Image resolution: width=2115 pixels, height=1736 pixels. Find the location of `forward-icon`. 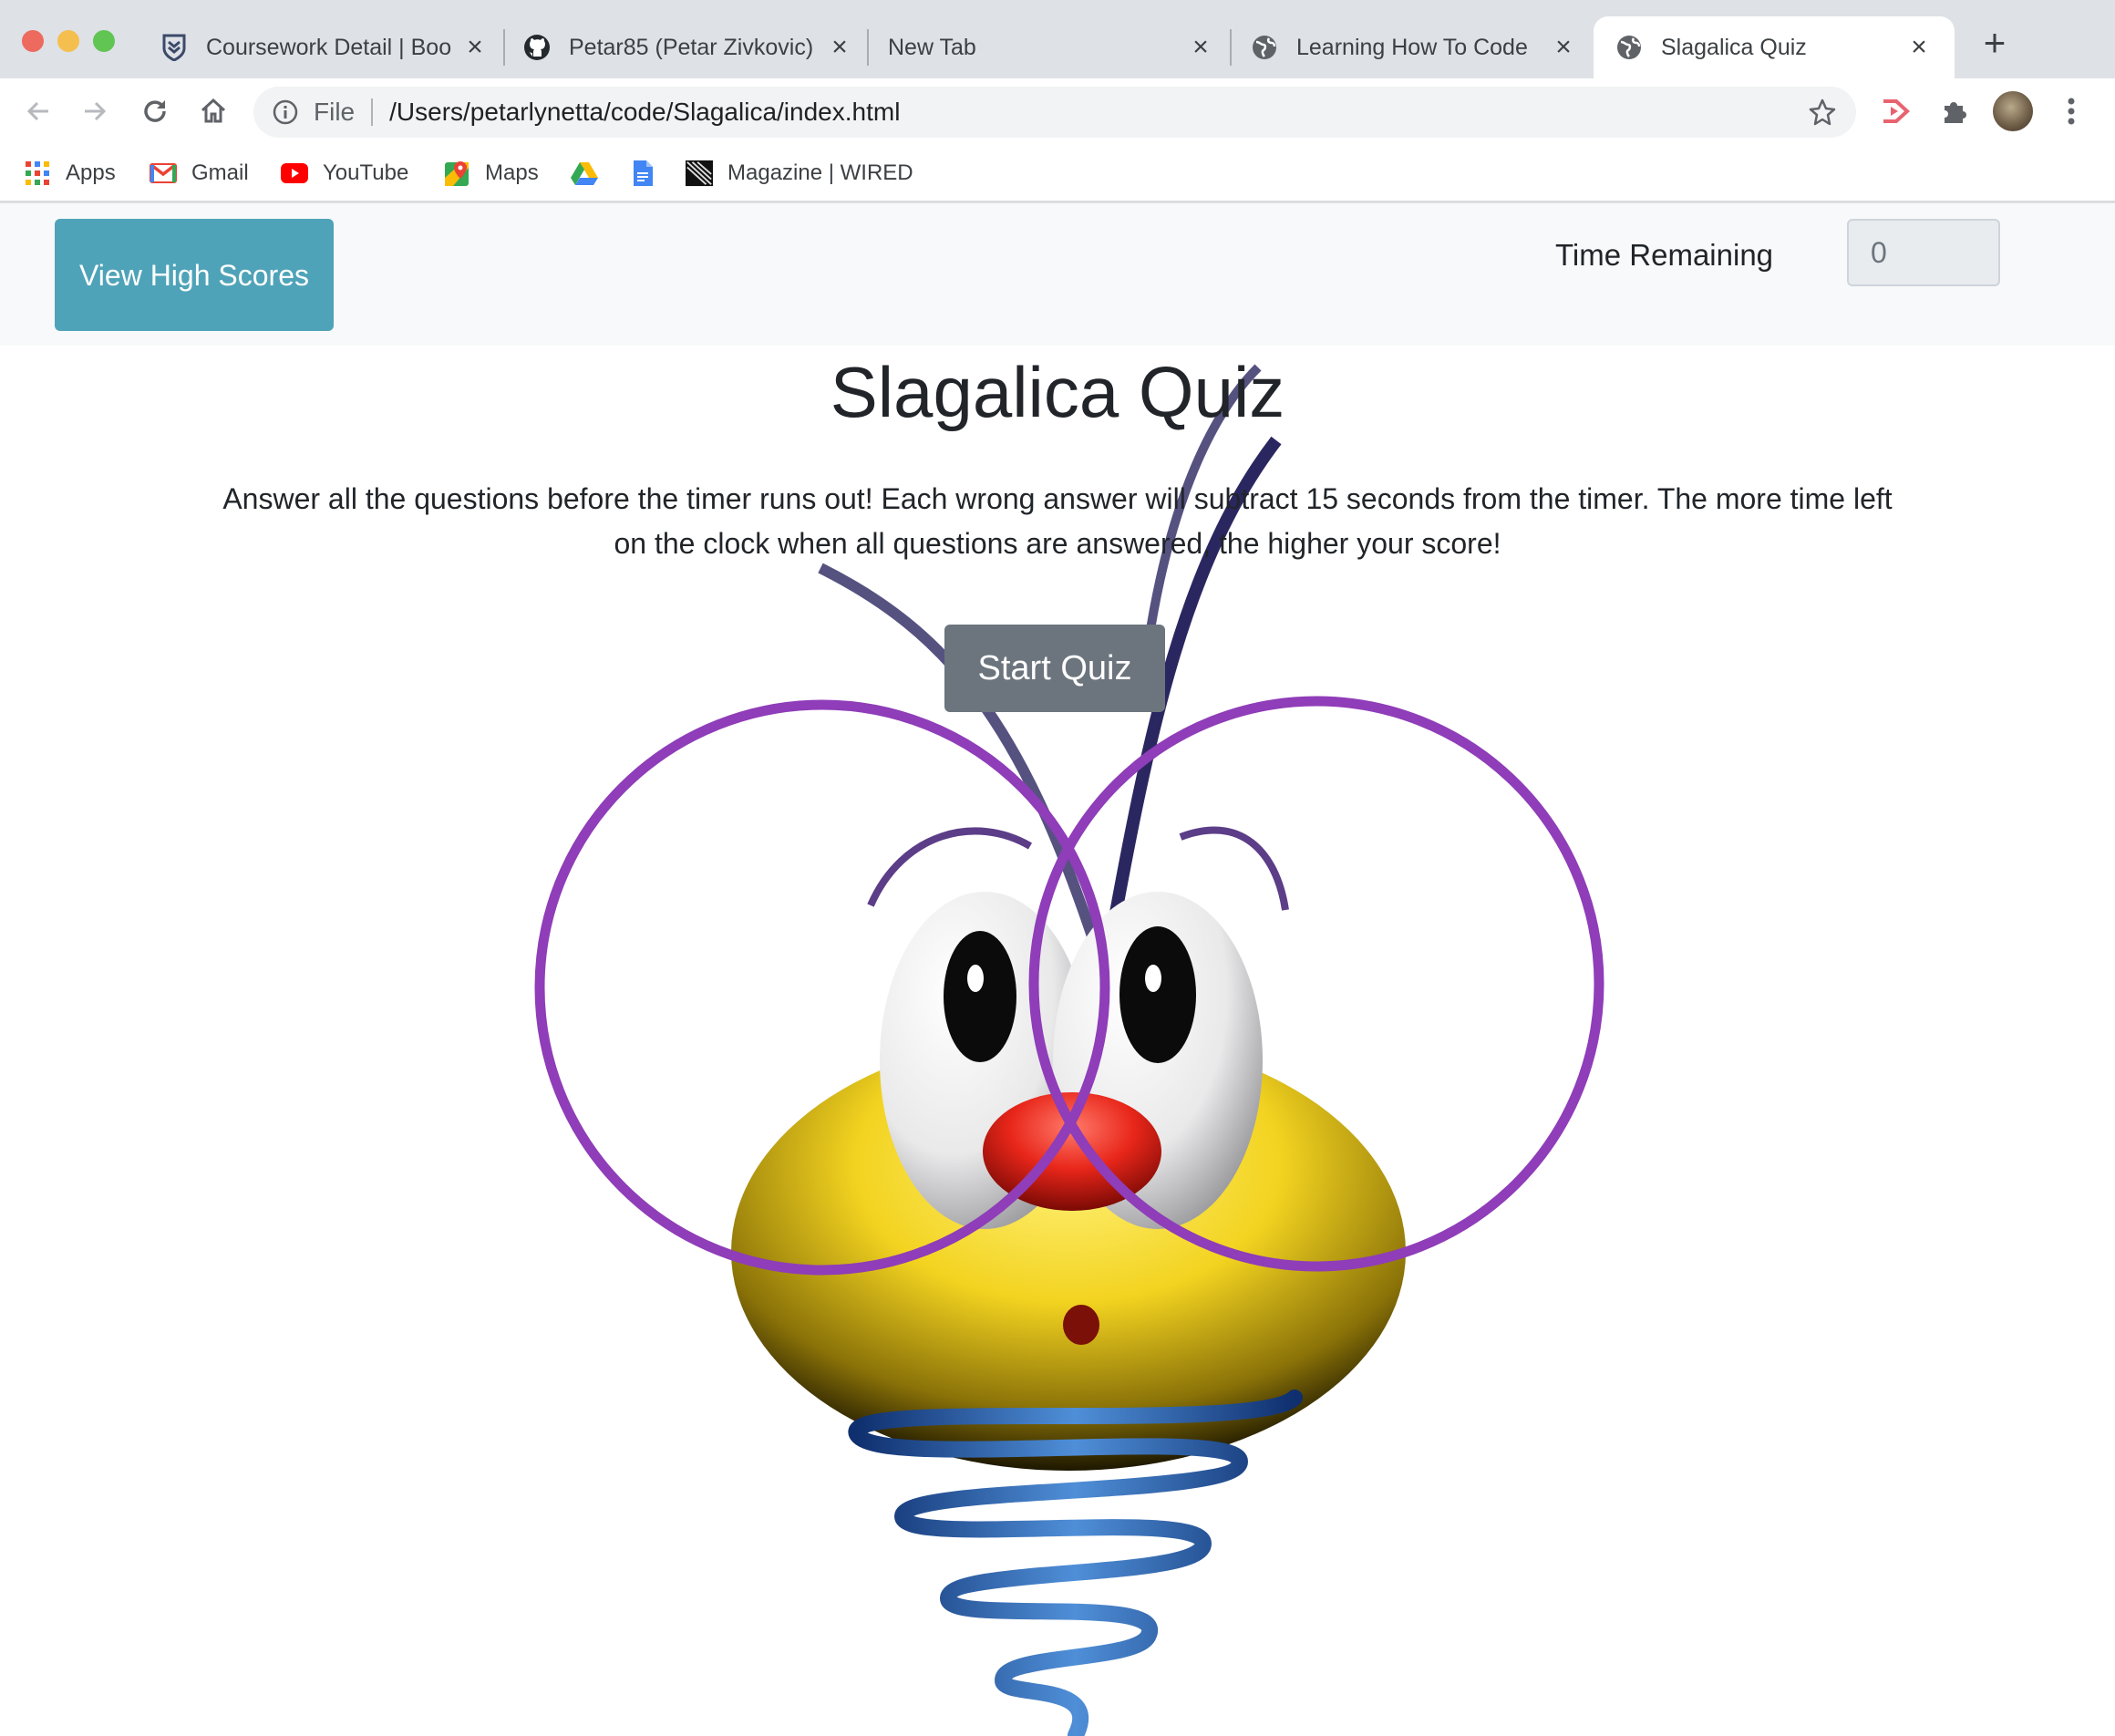

forward-icon is located at coordinates (95, 111).